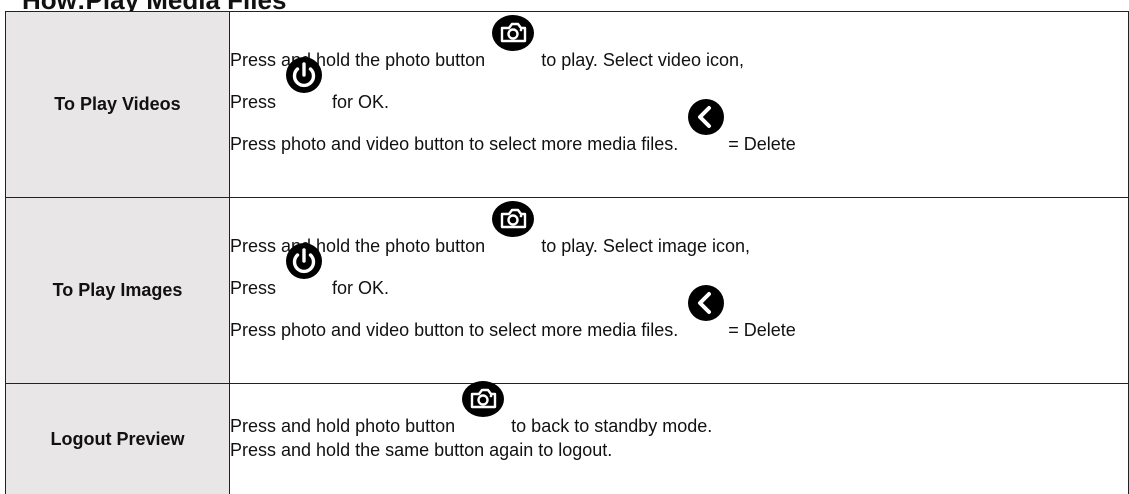  What do you see at coordinates (118, 291) in the screenshot?
I see `row-label-play-images: To Play Images` at bounding box center [118, 291].